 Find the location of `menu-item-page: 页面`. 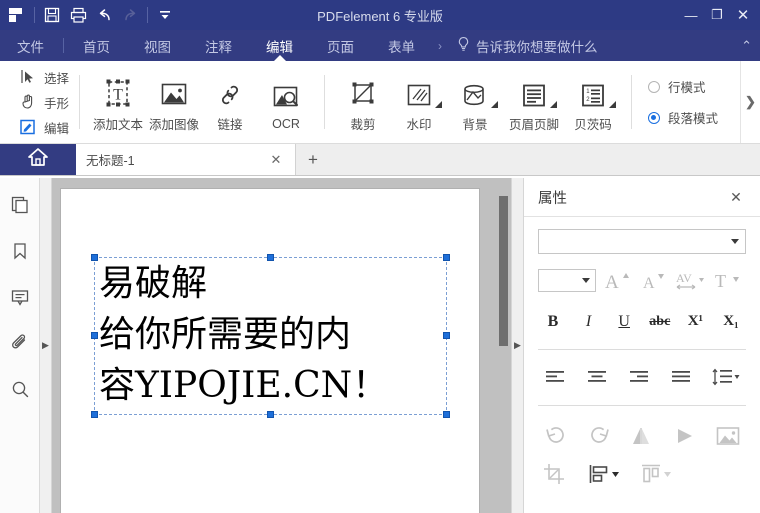

menu-item-page: 页面 is located at coordinates (340, 45).